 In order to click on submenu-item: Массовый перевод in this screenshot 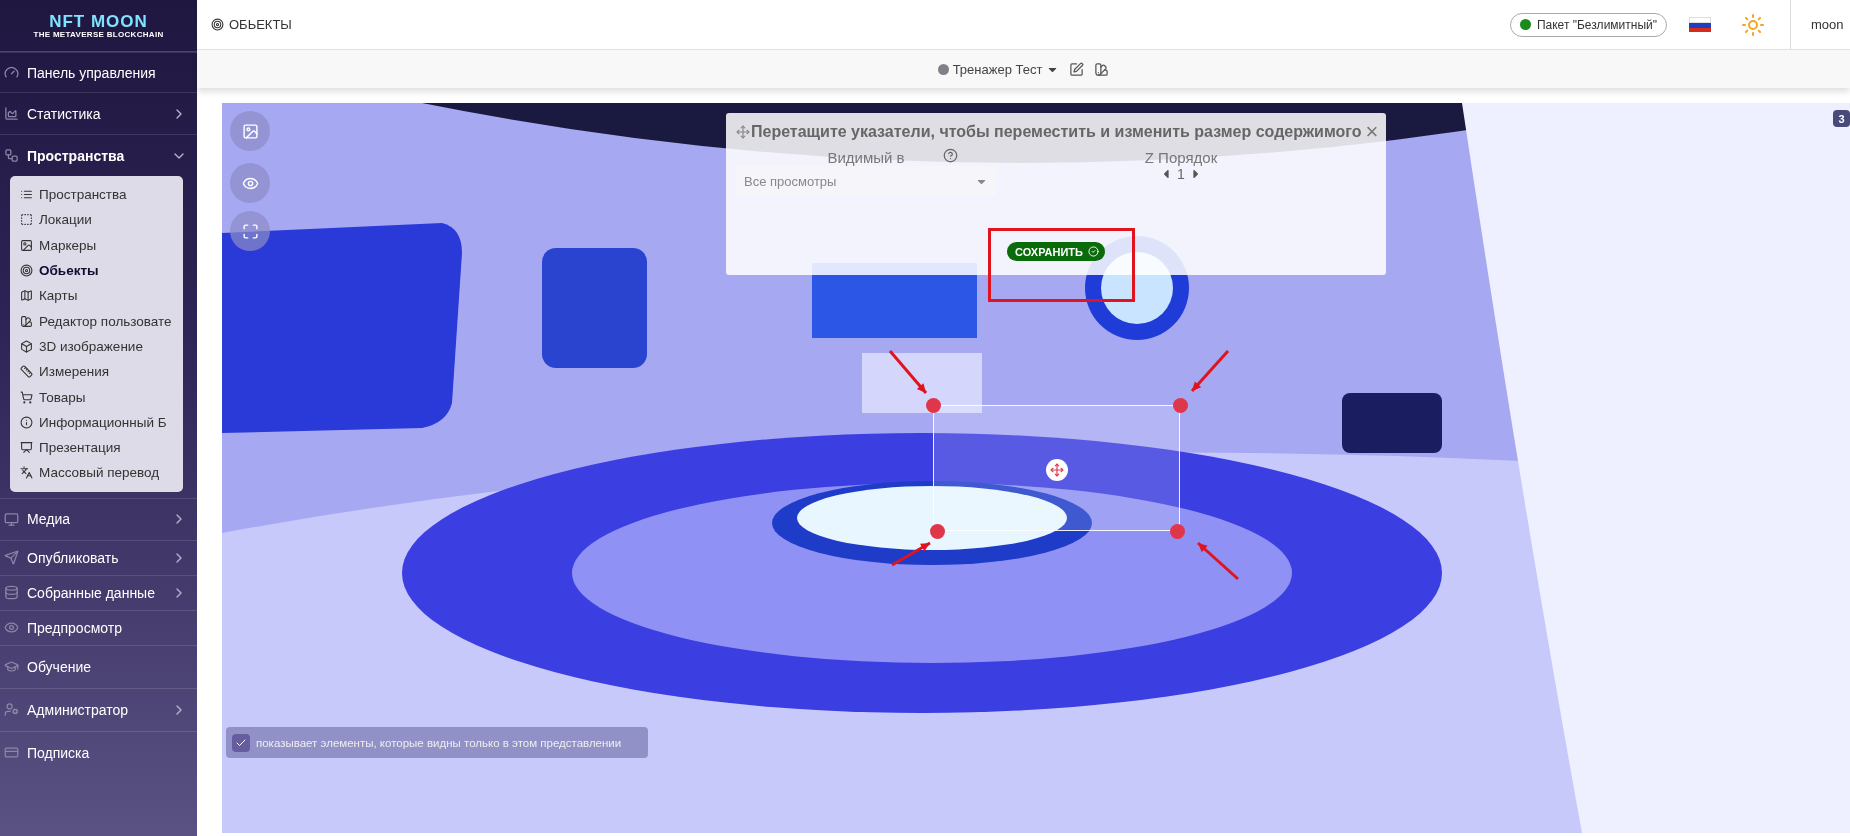, I will do `click(101, 473)`.